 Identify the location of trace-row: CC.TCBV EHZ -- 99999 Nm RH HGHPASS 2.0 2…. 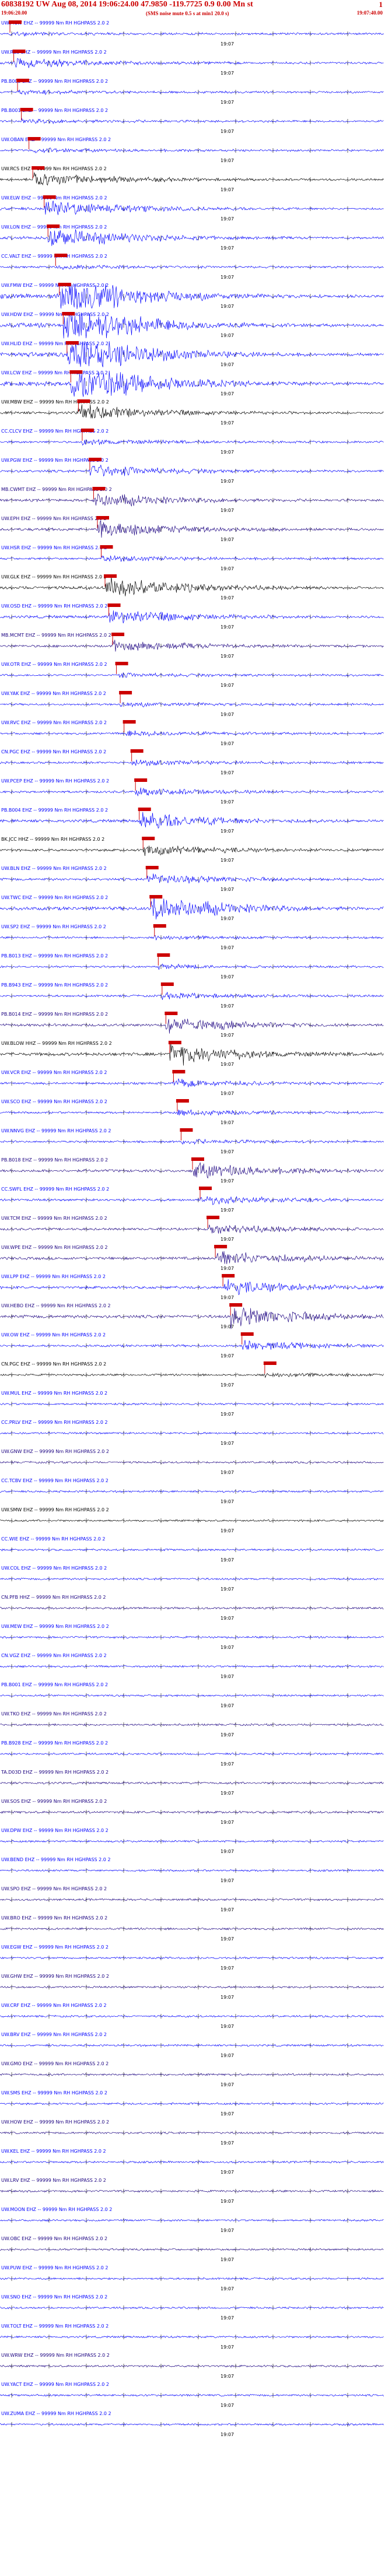
(192, 1491).